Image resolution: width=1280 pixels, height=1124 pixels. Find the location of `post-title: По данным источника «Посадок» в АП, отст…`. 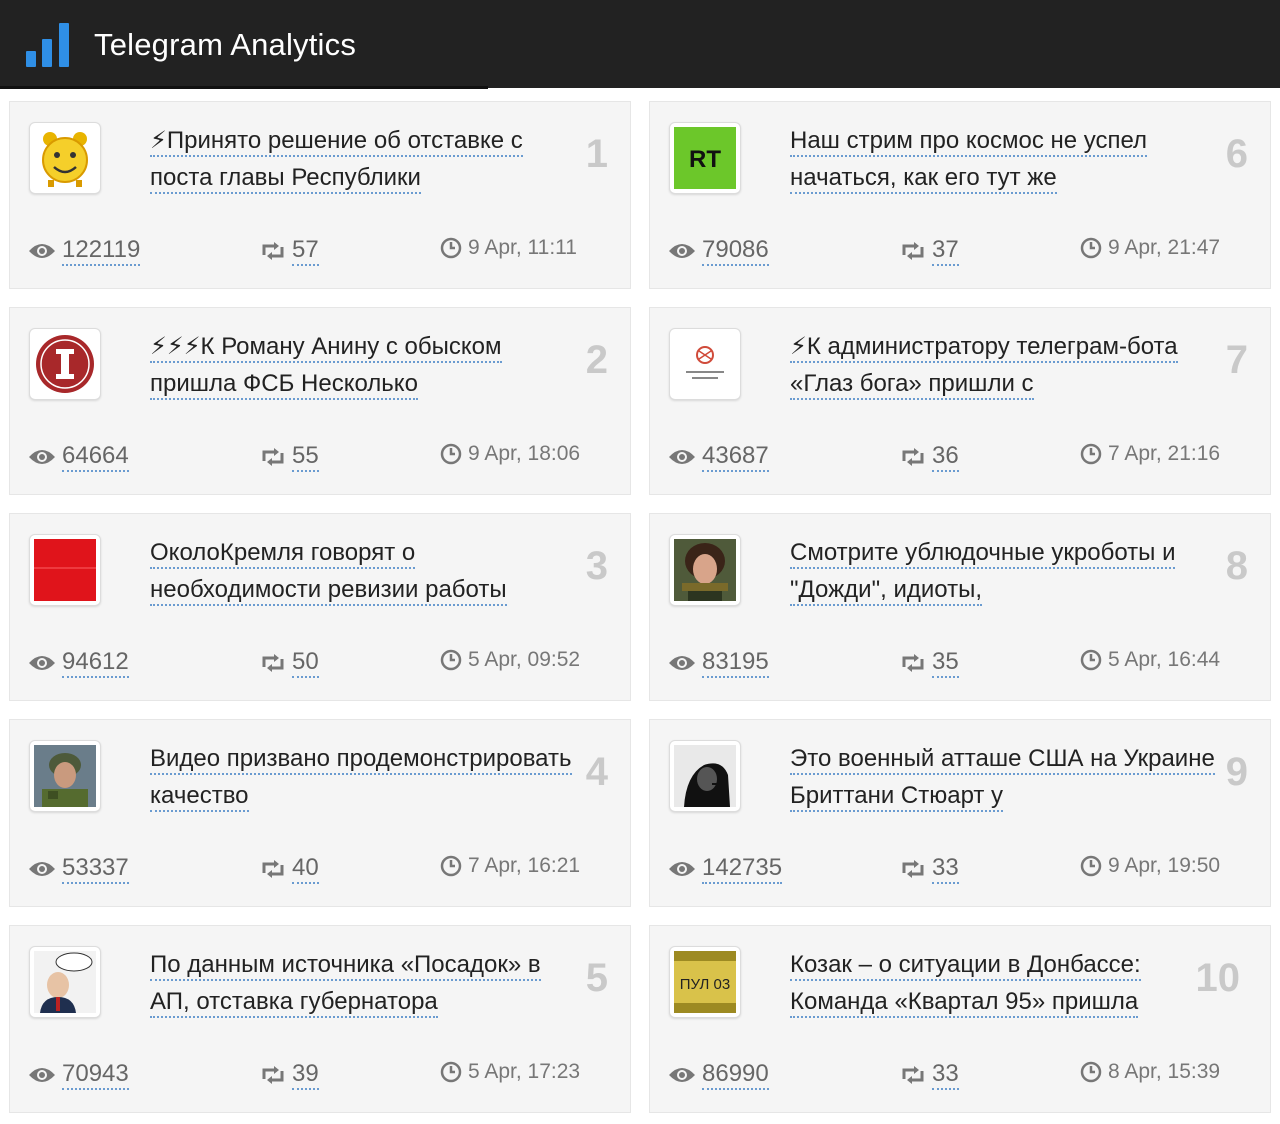

post-title: По данным источника «Посадок» в АП, отст… is located at coordinates (365, 983).